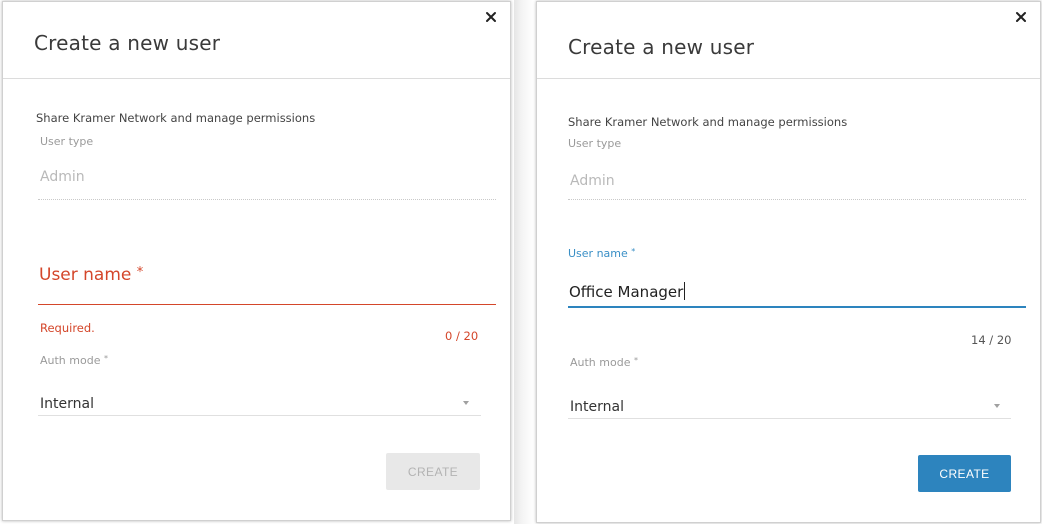 The image size is (1042, 524). I want to click on user-name-input-value: Office Manager, so click(626, 292).